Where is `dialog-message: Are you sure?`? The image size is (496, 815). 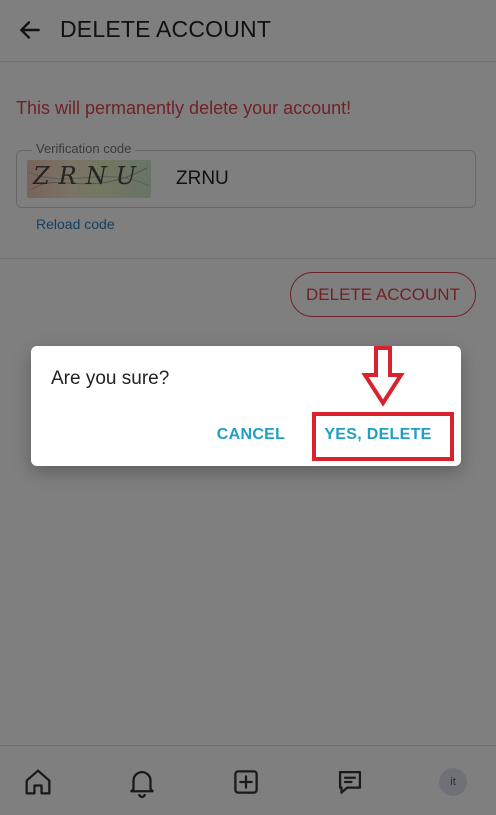 dialog-message: Are you sure? is located at coordinates (110, 378).